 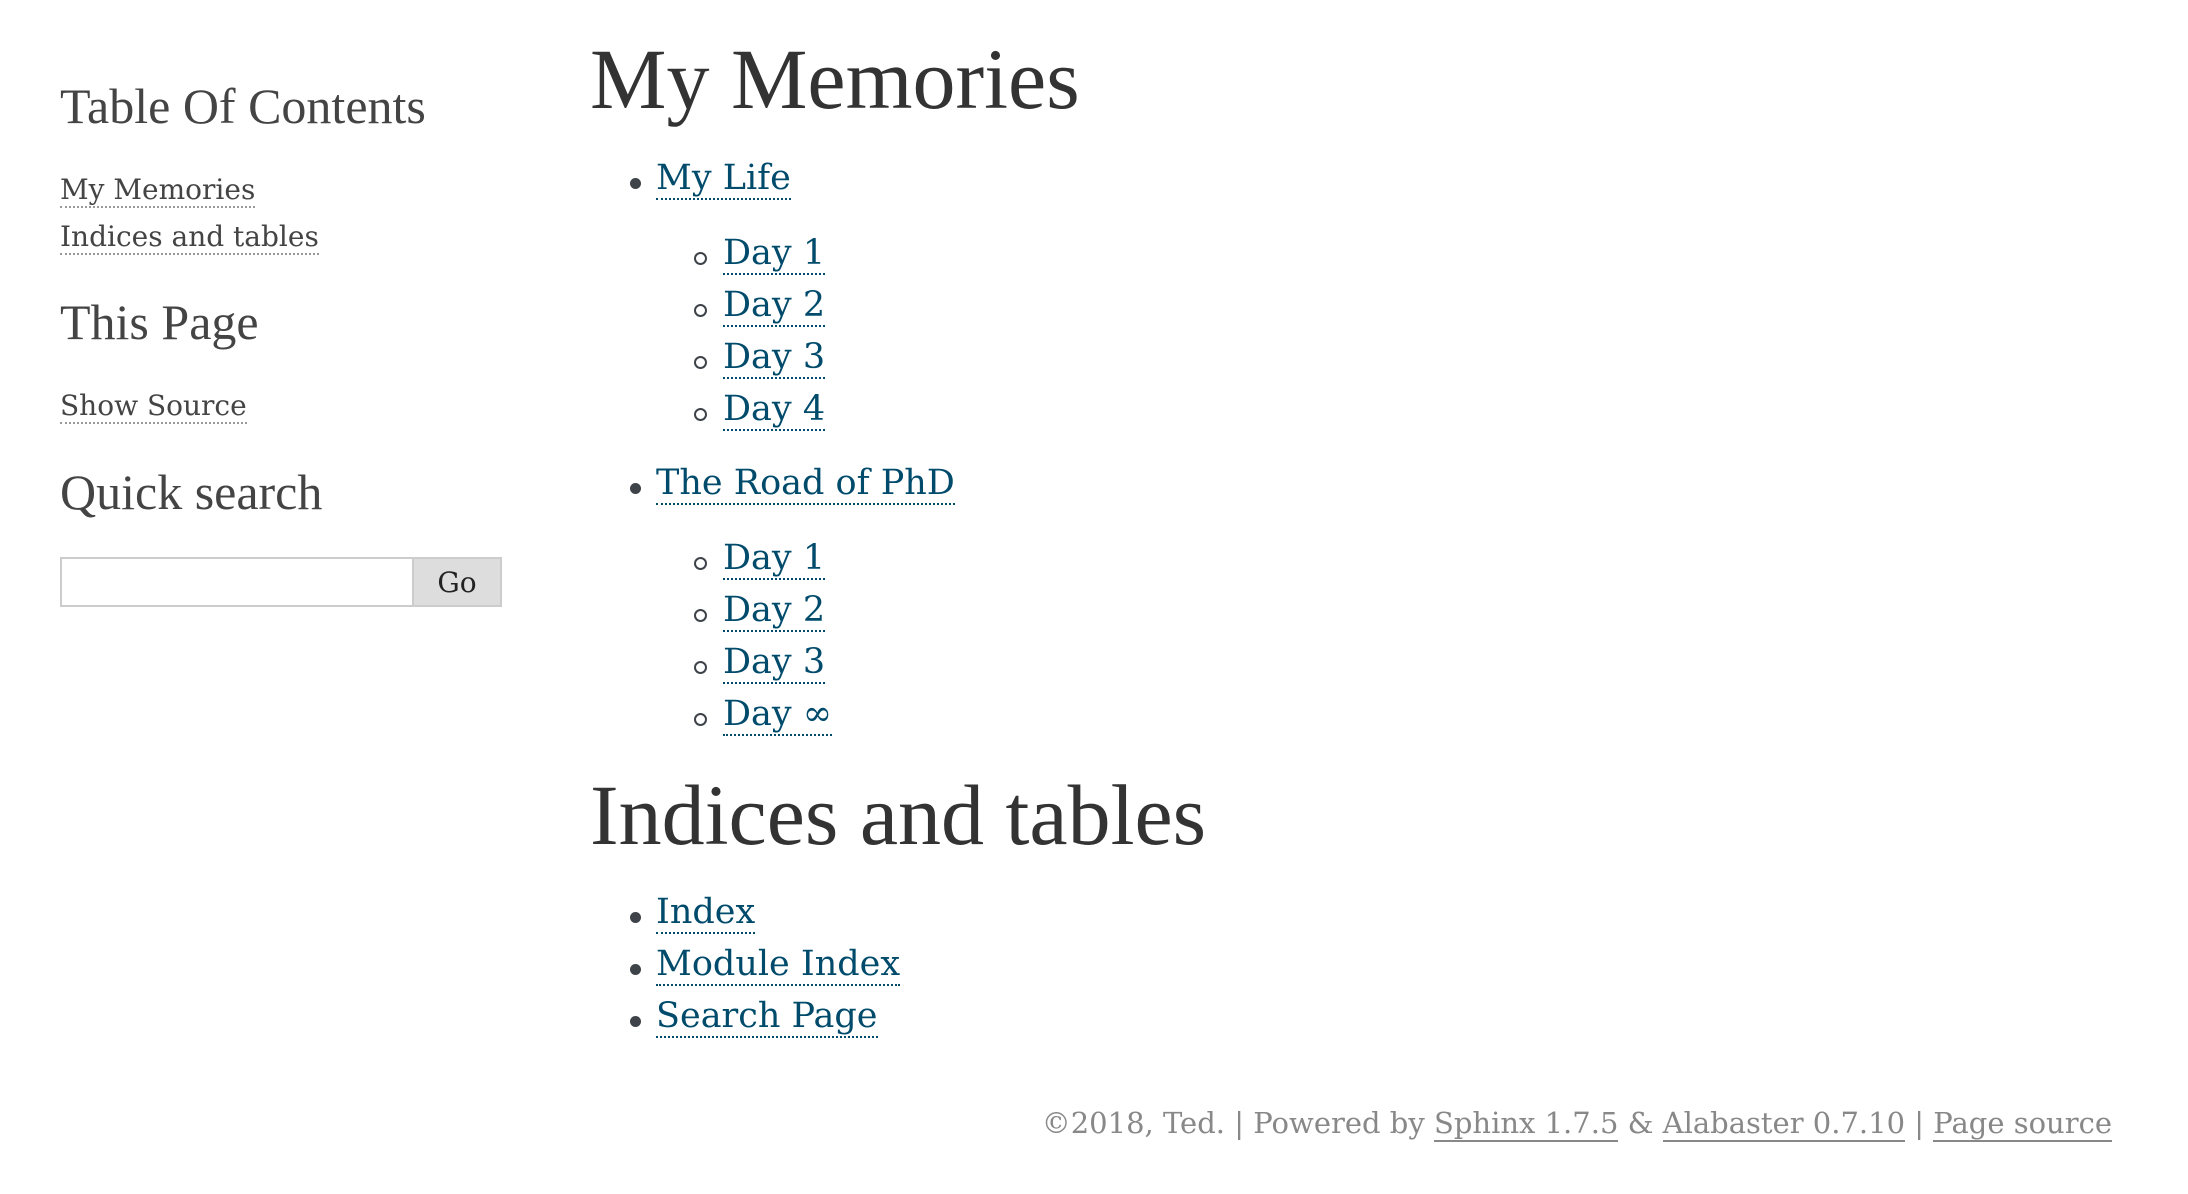 What do you see at coordinates (243, 106) in the screenshot?
I see `toc-heading: Table Of Contents` at bounding box center [243, 106].